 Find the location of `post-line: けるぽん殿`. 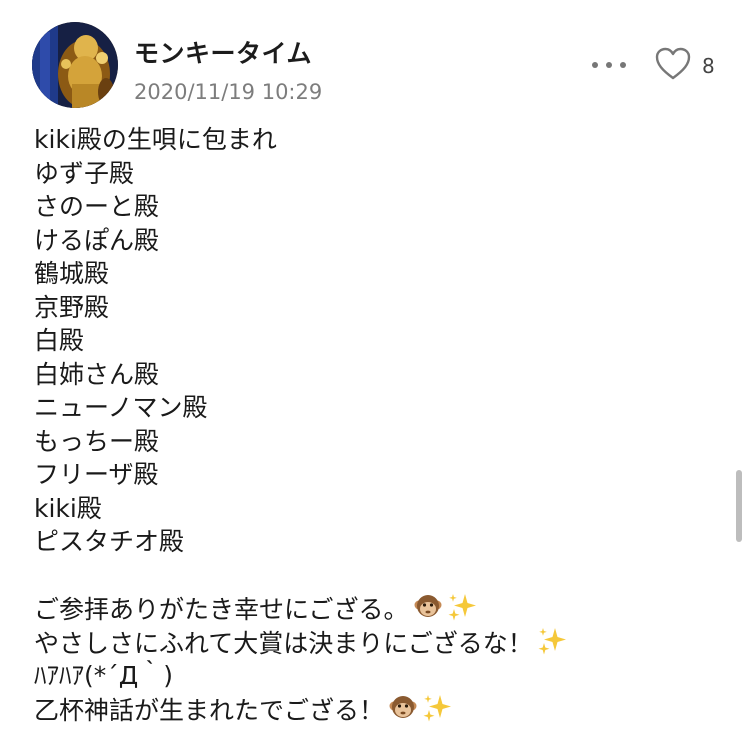

post-line: けるぽん殿 is located at coordinates (97, 240).